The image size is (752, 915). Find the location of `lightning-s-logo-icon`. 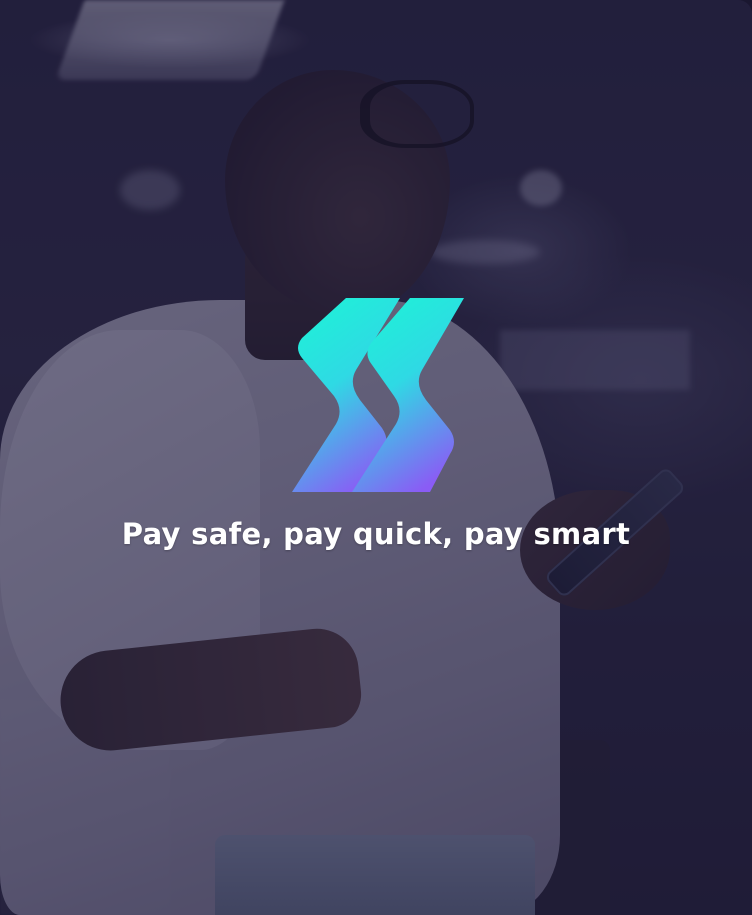

lightning-s-logo-icon is located at coordinates (378, 395).